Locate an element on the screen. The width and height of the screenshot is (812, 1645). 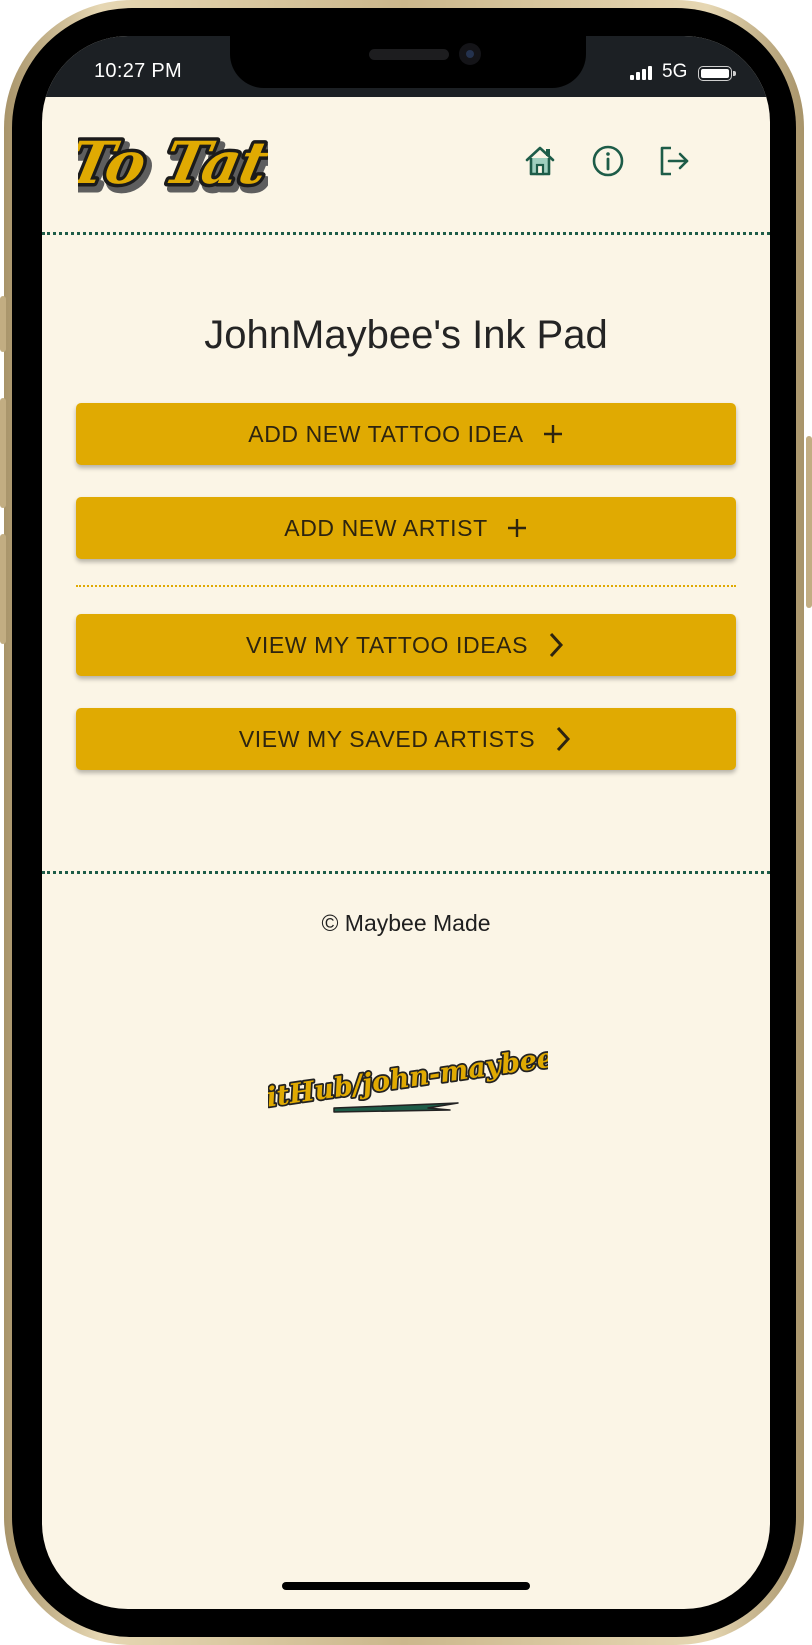
add-tattoo-idea-button: ADD NEW TATTOO IDEA is located at coordinates (406, 434).